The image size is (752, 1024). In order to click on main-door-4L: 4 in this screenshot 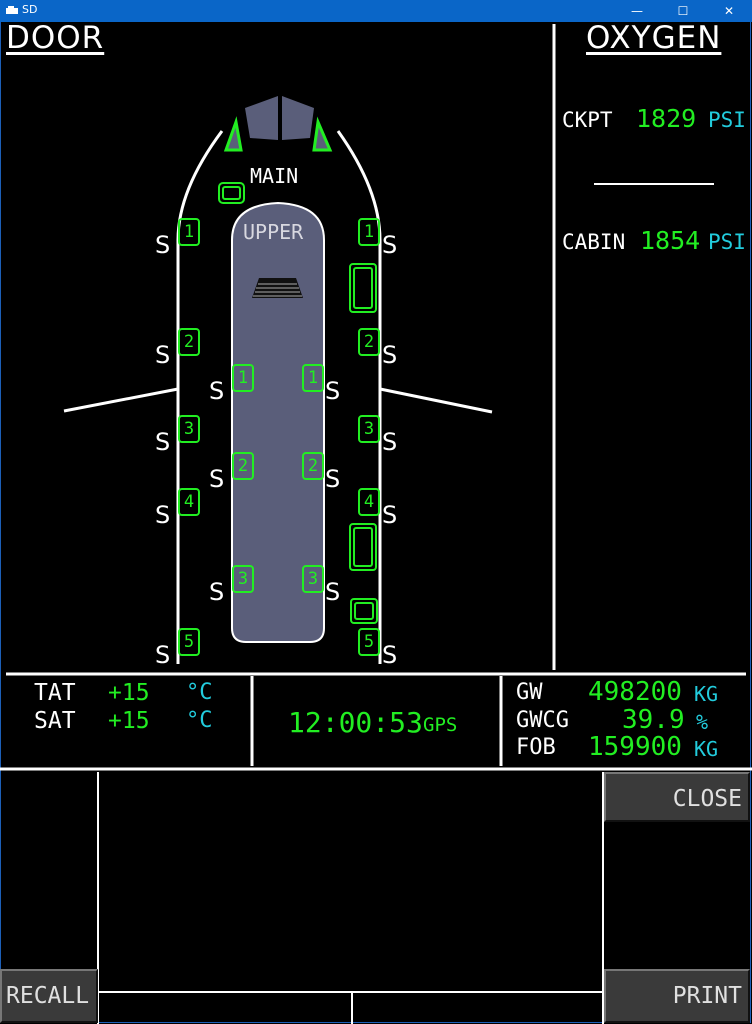, I will do `click(189, 502)`.